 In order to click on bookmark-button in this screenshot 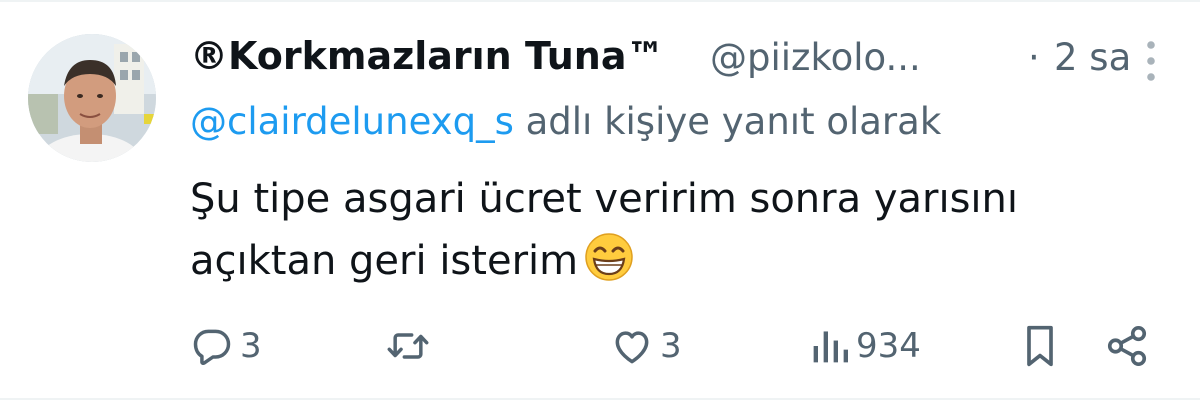, I will do `click(1040, 346)`.